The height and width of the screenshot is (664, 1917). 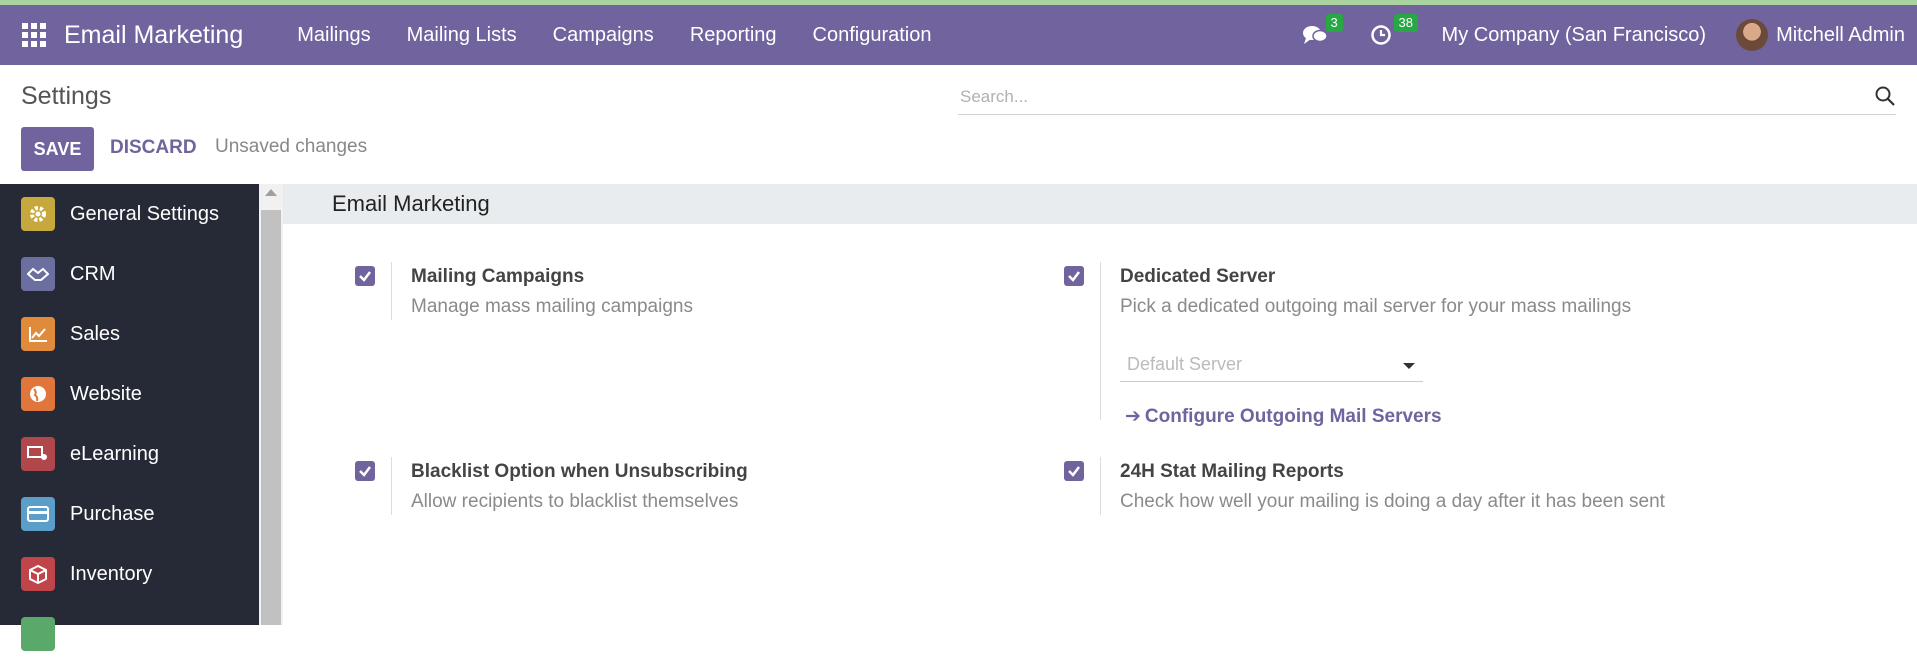 What do you see at coordinates (93, 274) in the screenshot?
I see `sidebar-item-label: CRM` at bounding box center [93, 274].